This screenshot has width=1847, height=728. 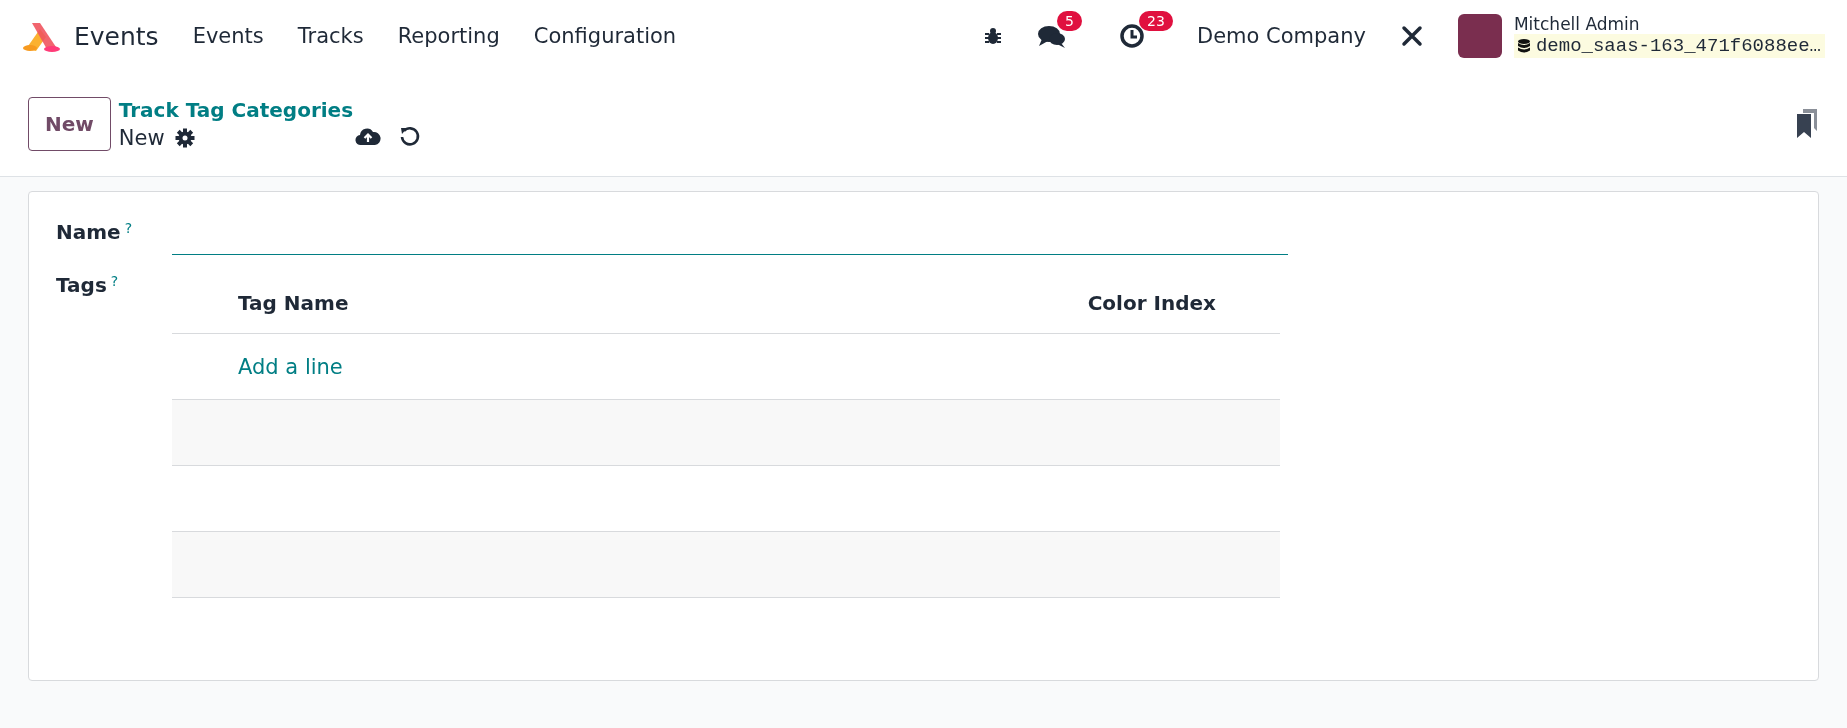 I want to click on menu-item: Events, so click(x=228, y=36).